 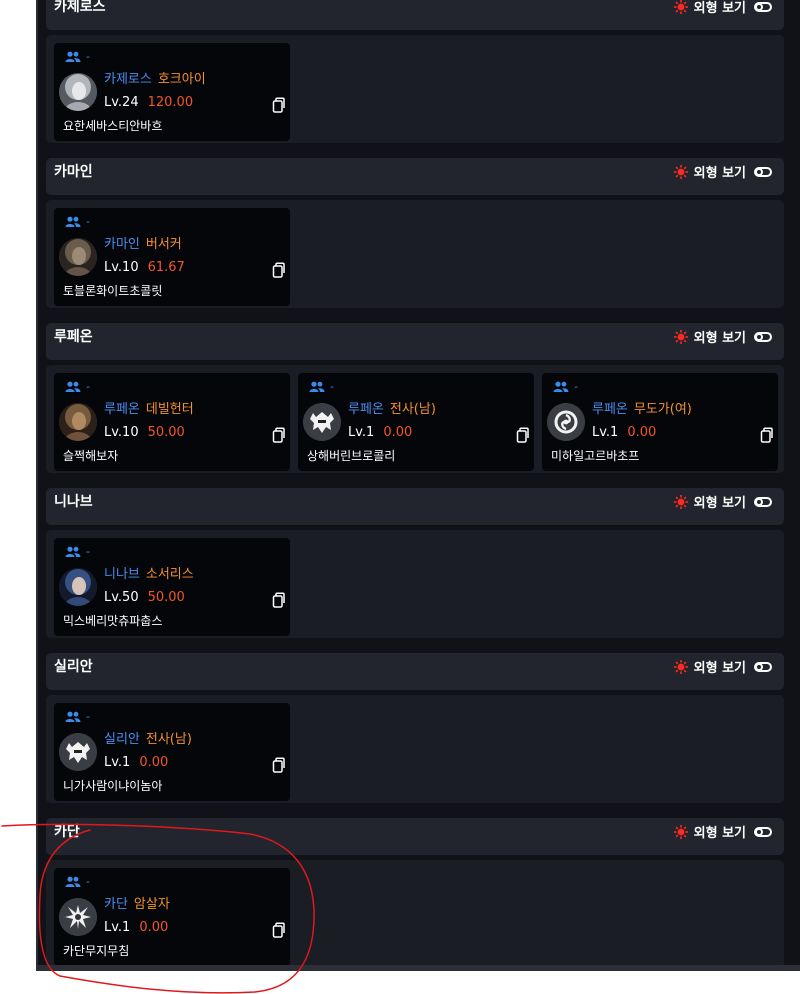 I want to click on item-level: 120.00, so click(x=170, y=102).